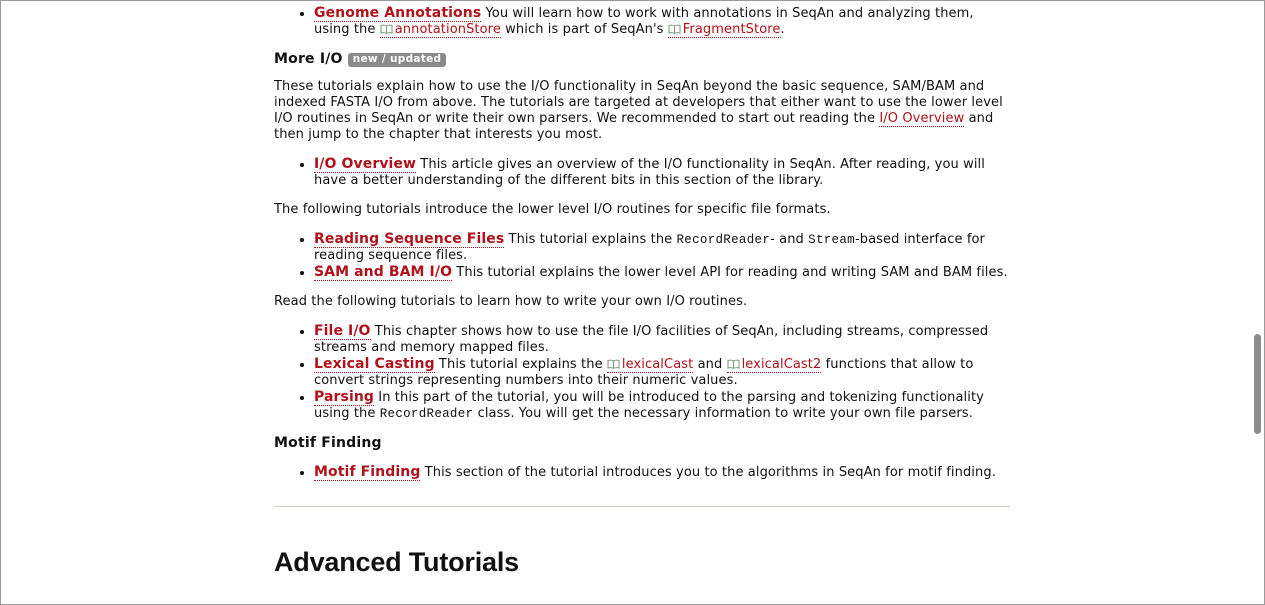  What do you see at coordinates (383, 272) in the screenshot?
I see `link-sam-bam-io: SAM and BAM I/O` at bounding box center [383, 272].